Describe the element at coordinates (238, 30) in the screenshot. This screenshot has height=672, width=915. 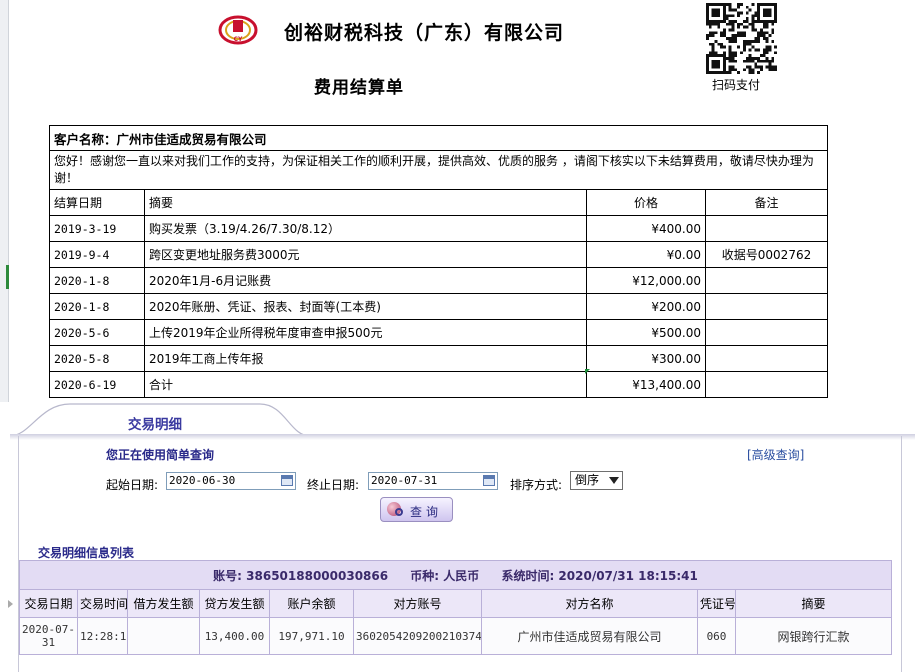
I see `company-logo-icon: CY` at that location.